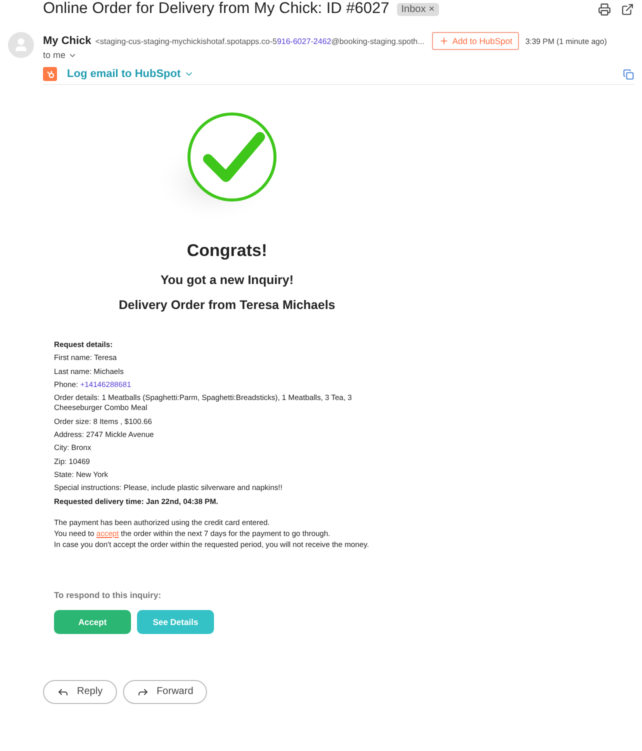 Image resolution: width=642 pixels, height=751 pixels. What do you see at coordinates (604, 9) in the screenshot?
I see `print-icon` at bounding box center [604, 9].